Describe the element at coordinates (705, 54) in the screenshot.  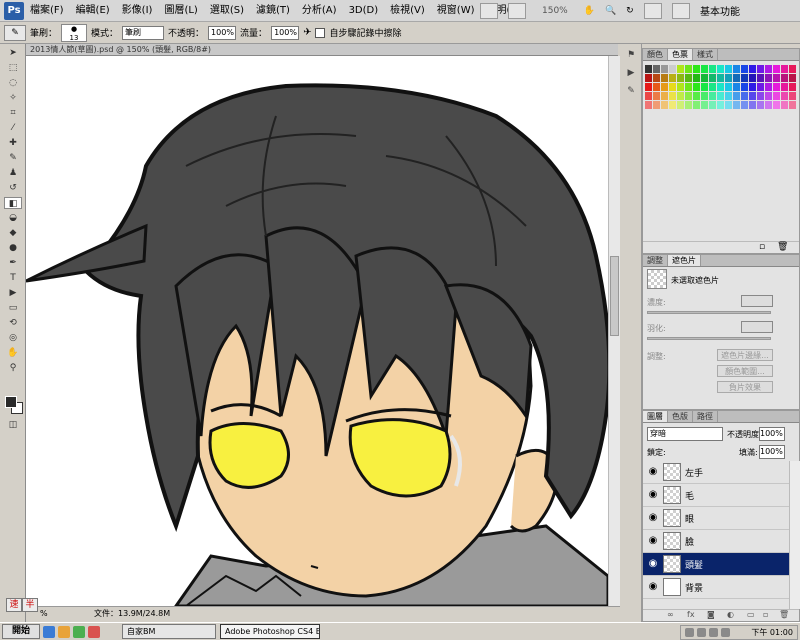
I see `tab-styles: 樣式` at that location.